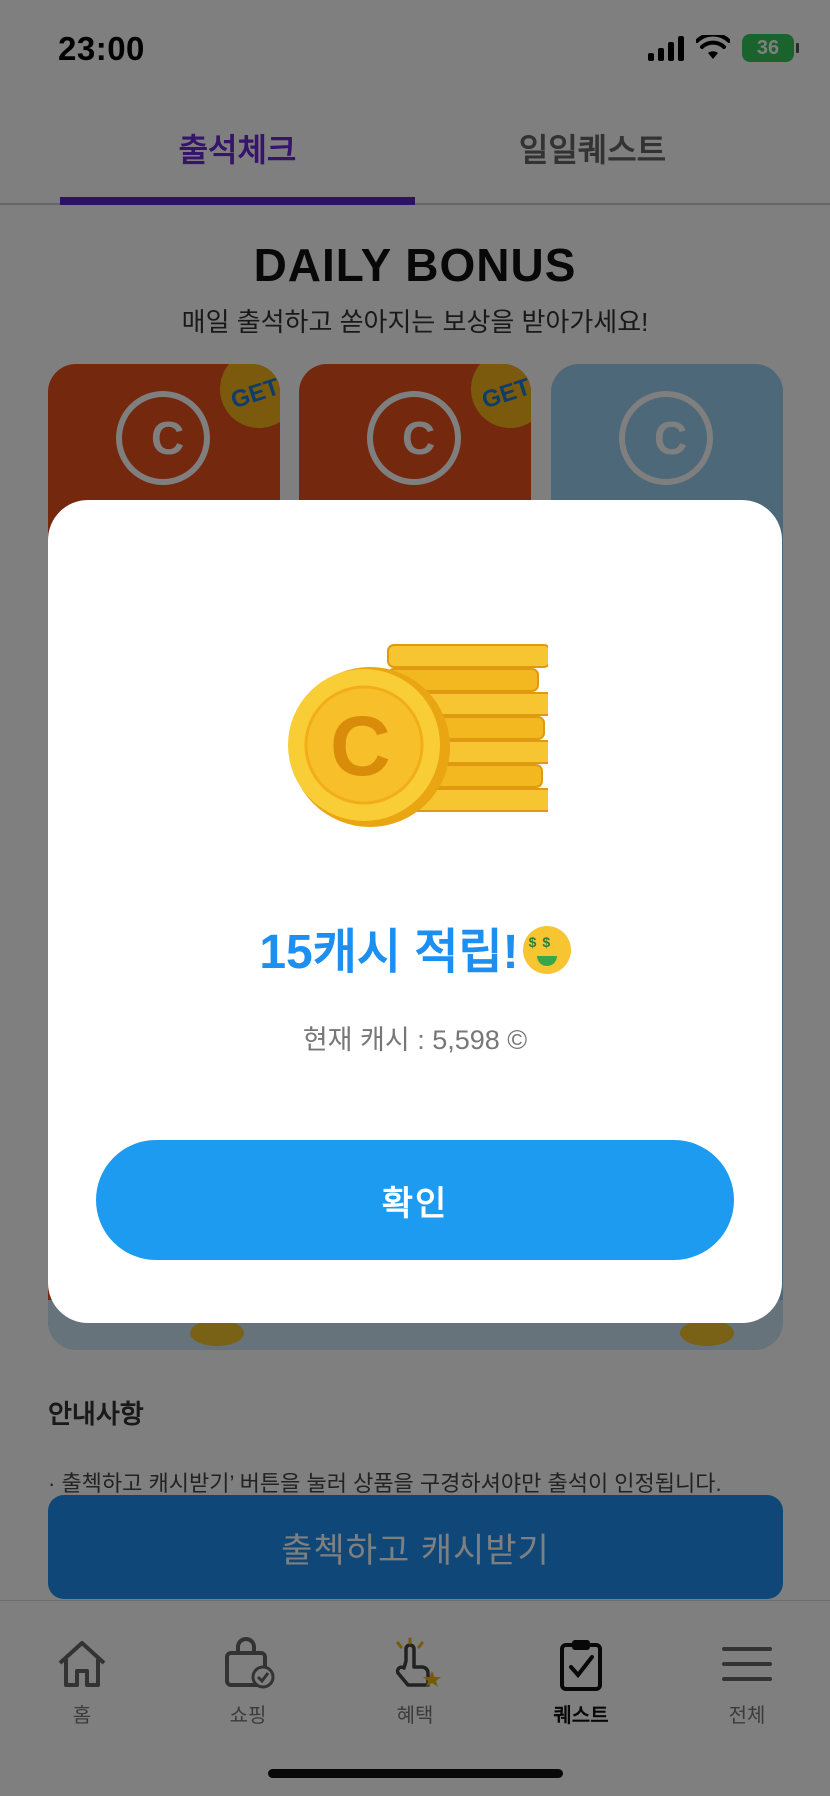 The height and width of the screenshot is (1796, 830). I want to click on current-cash-balance: 현재 캐시 : 5,598 ©, so click(415, 1040).